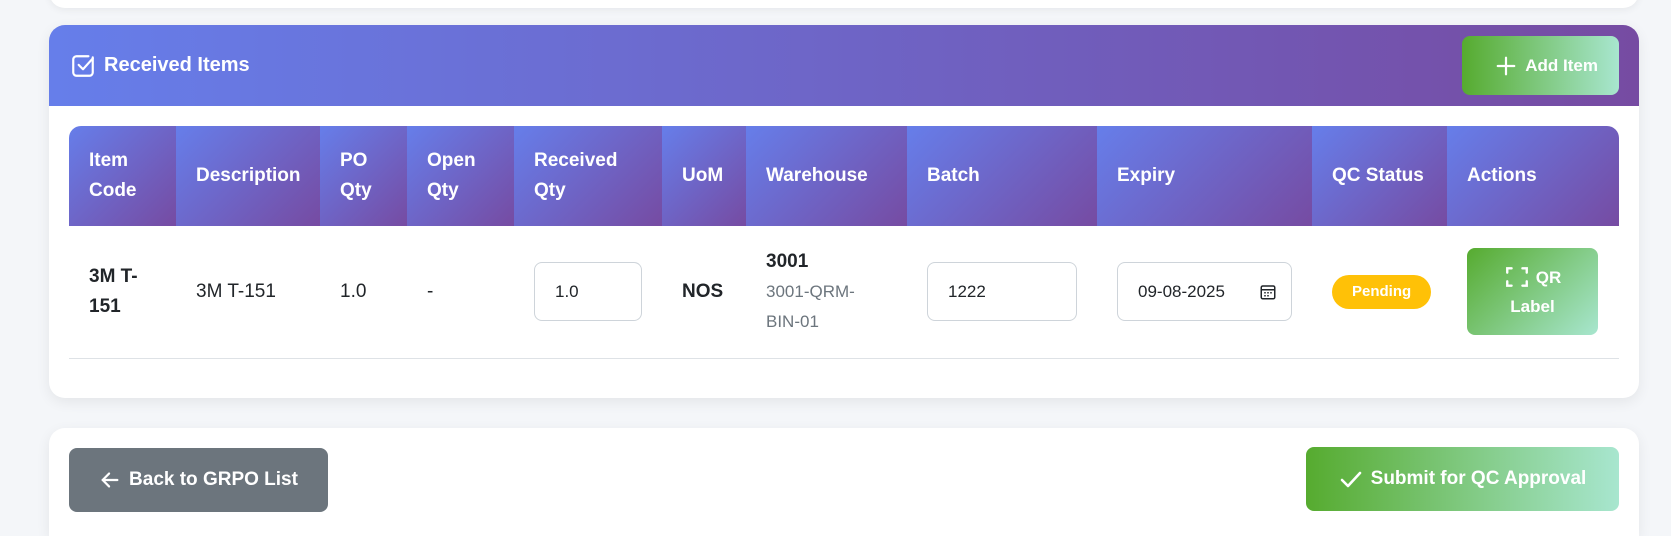 The width and height of the screenshot is (1671, 536). Describe the element at coordinates (704, 176) in the screenshot. I see `header-uom: UoM` at that location.